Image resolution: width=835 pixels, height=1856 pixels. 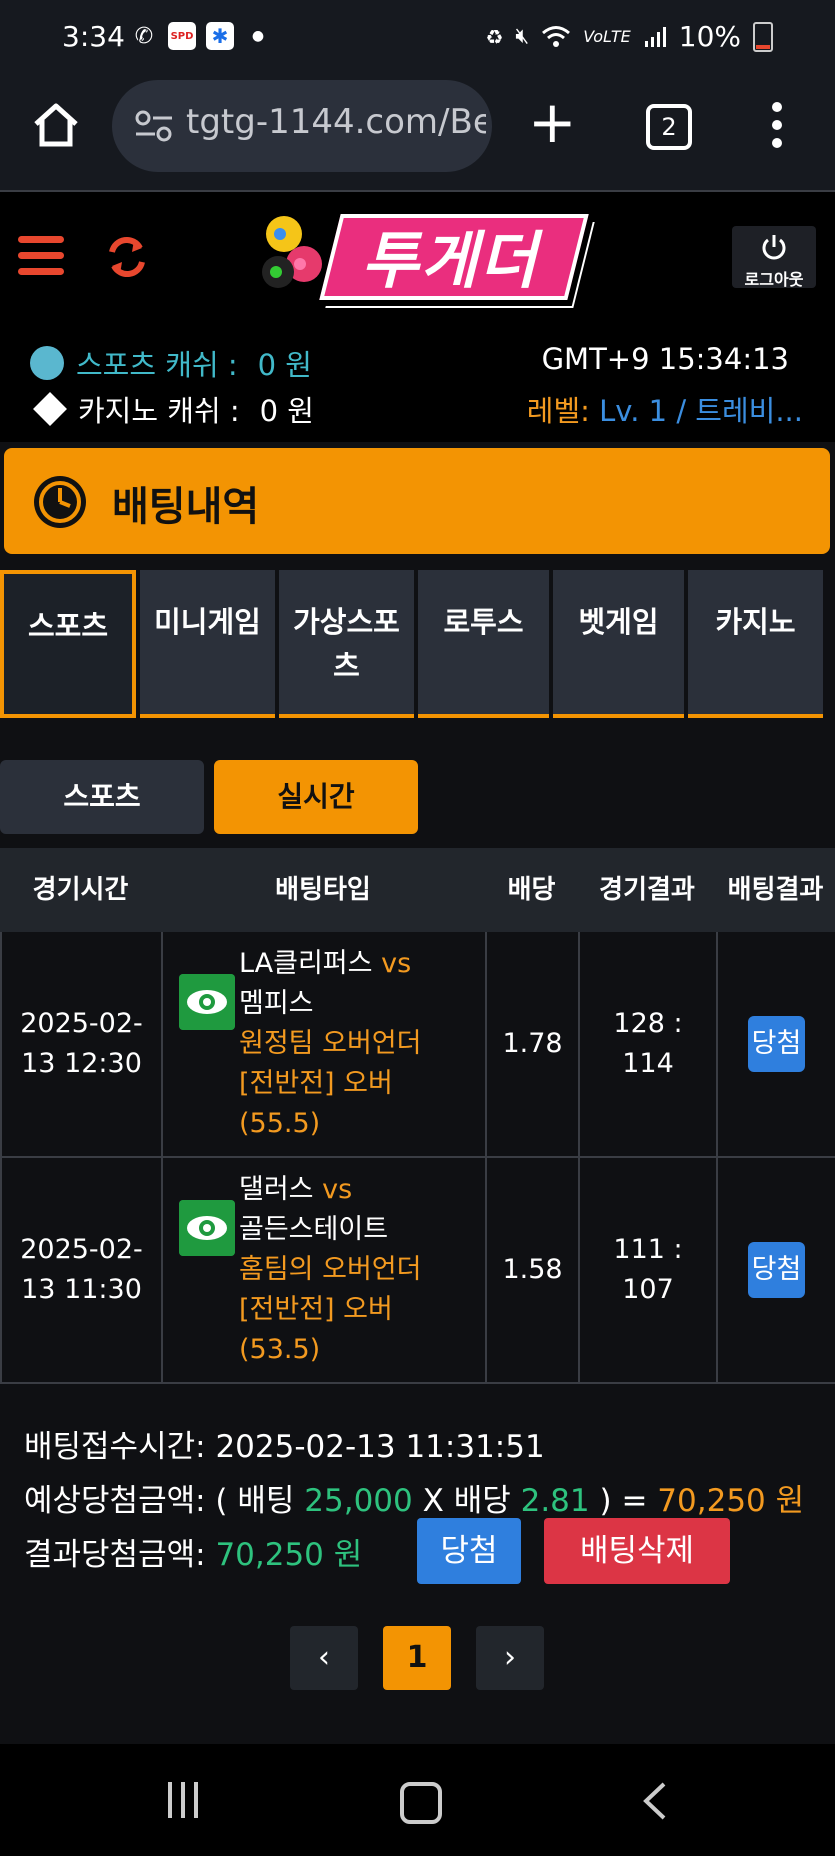 I want to click on col-header-result: 배팅결과, so click(x=775, y=890).